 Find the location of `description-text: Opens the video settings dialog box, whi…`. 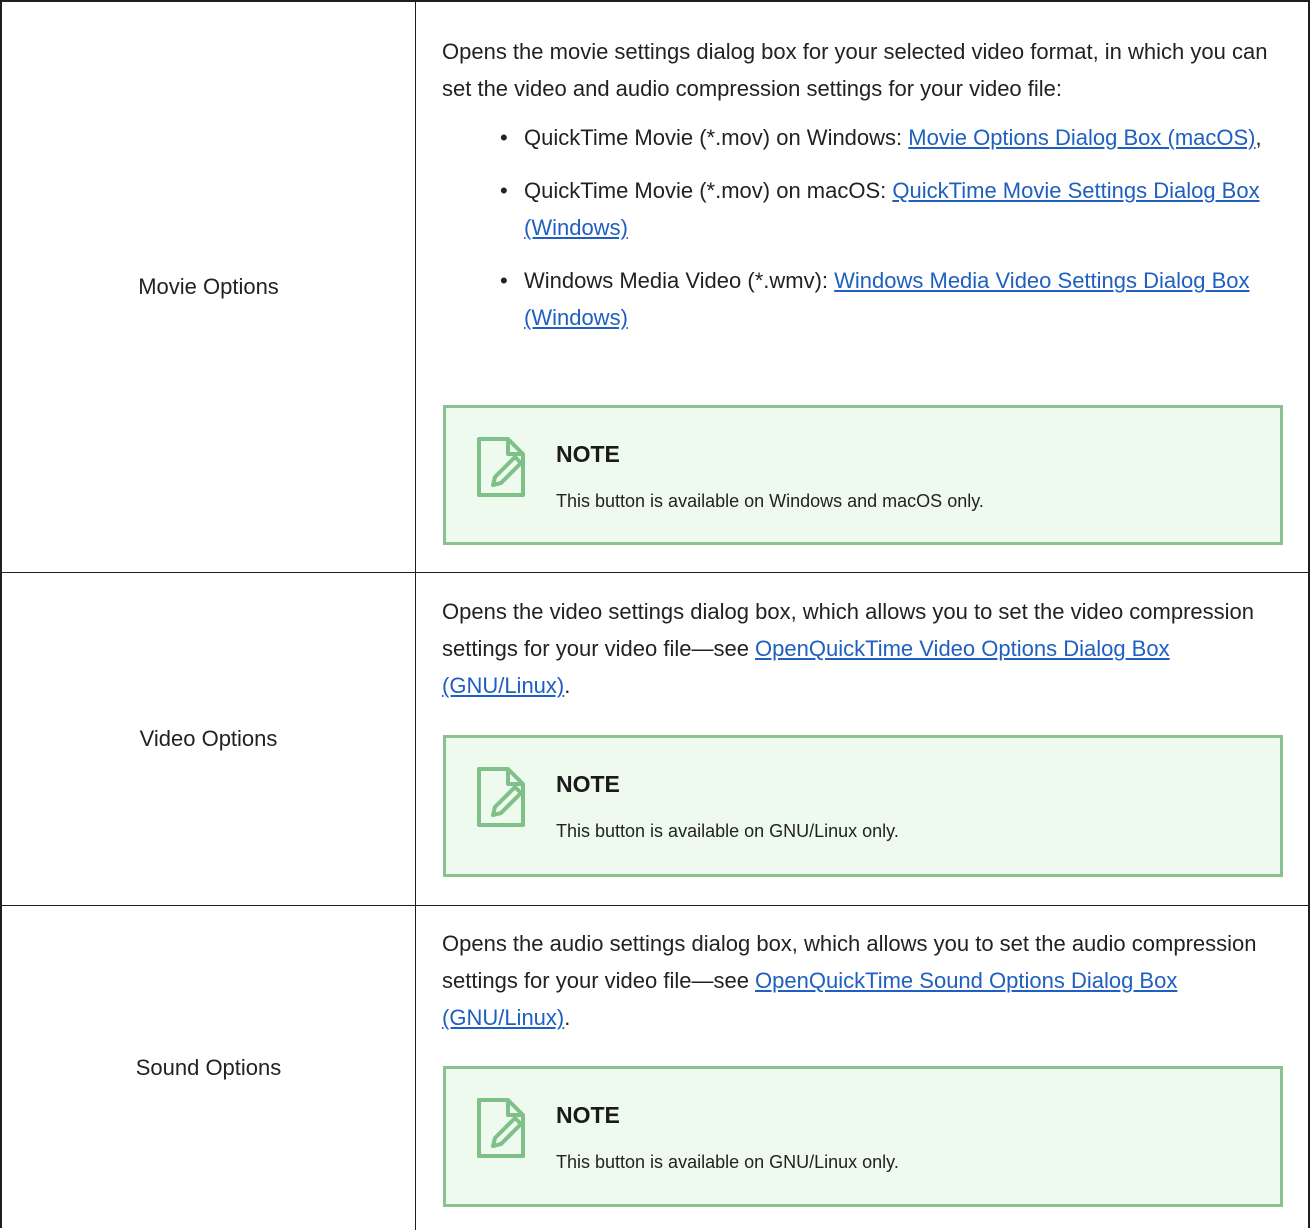

description-text: Opens the video settings dialog box, whi… is located at coordinates (848, 648).